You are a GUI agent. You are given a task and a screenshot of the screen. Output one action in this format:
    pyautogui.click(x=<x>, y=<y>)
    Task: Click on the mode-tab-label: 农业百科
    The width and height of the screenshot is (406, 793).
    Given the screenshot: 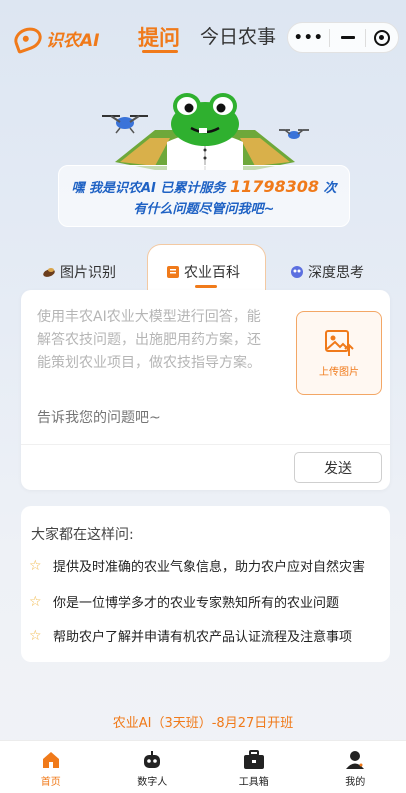 What is the action you would take?
    pyautogui.click(x=212, y=273)
    